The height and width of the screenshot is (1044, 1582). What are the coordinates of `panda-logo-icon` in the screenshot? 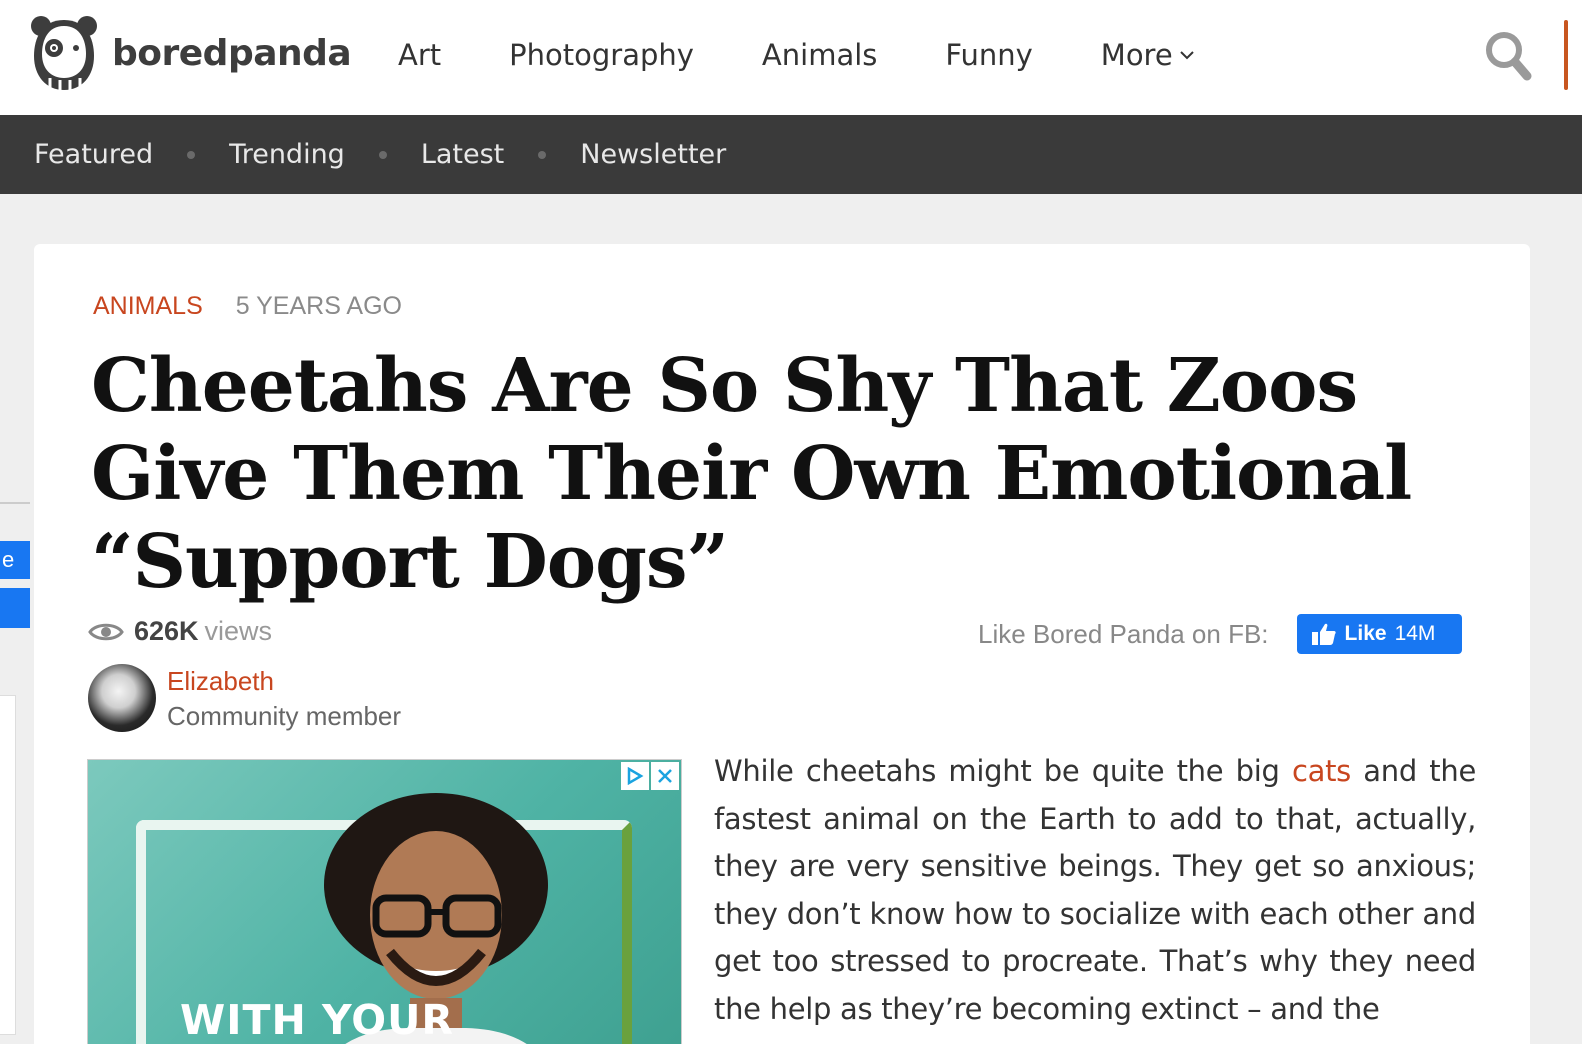 It's located at (64, 53).